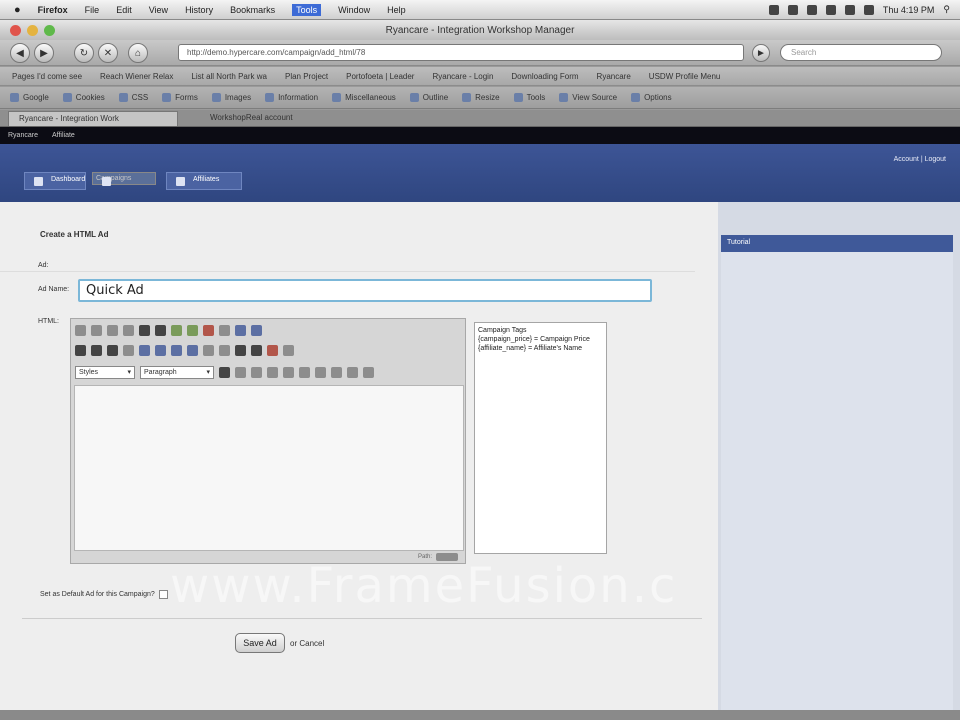 The width and height of the screenshot is (960, 720). I want to click on ext-outline: Outline, so click(428, 97).